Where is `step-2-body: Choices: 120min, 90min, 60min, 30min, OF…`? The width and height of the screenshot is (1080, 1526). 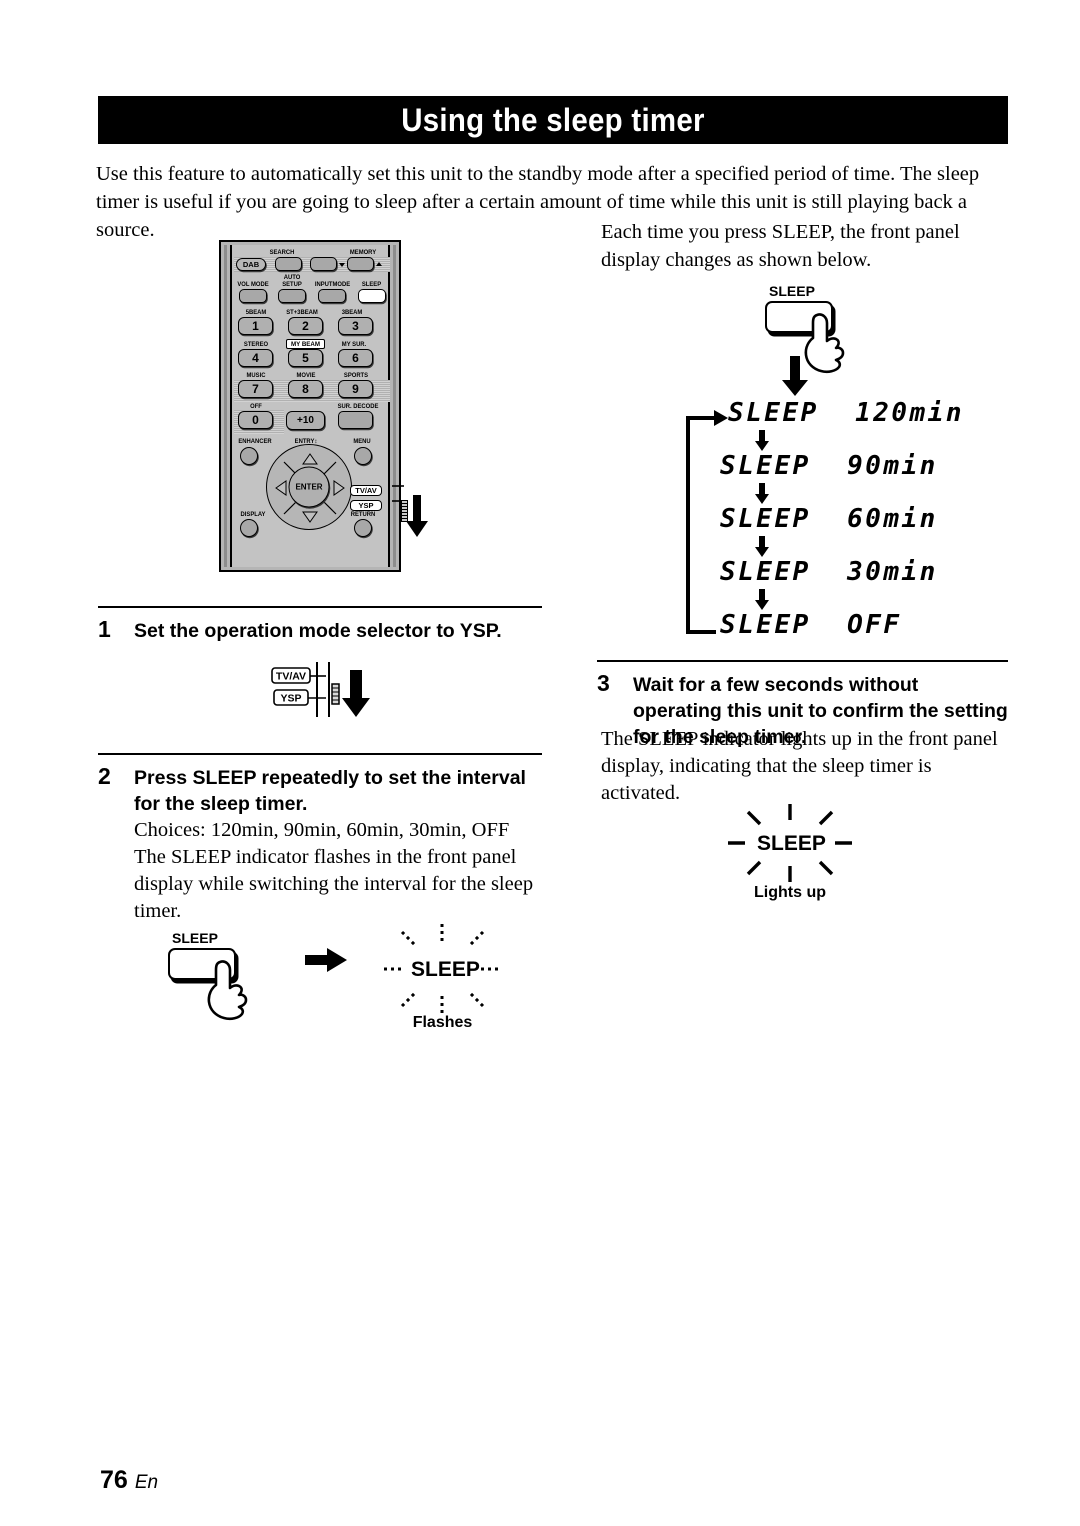
step-2-body: Choices: 120min, 90min, 60min, 30min, OF… is located at coordinates (334, 870).